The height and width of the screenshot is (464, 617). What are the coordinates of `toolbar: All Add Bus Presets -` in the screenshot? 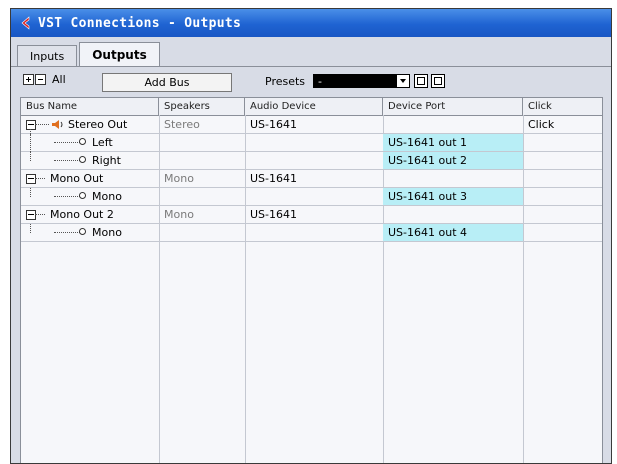 It's located at (311, 80).